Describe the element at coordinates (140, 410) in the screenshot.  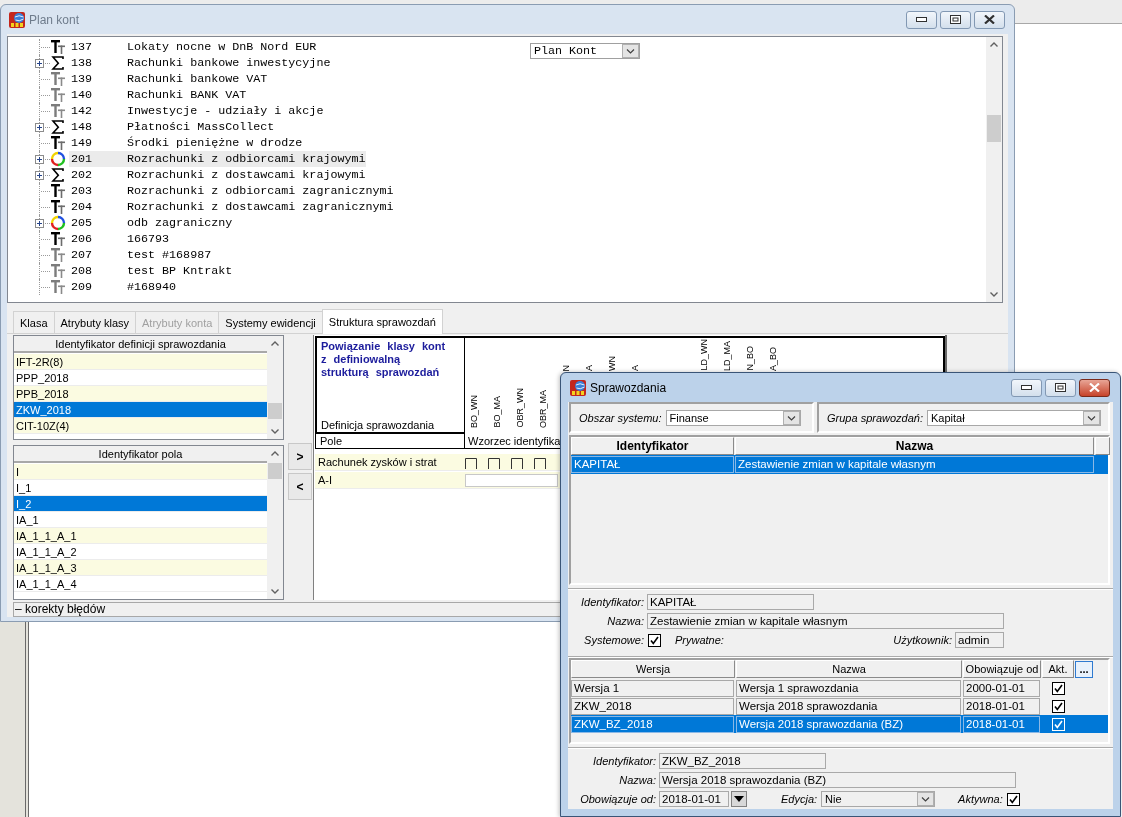
I see `list-item: ZKW_2018` at that location.